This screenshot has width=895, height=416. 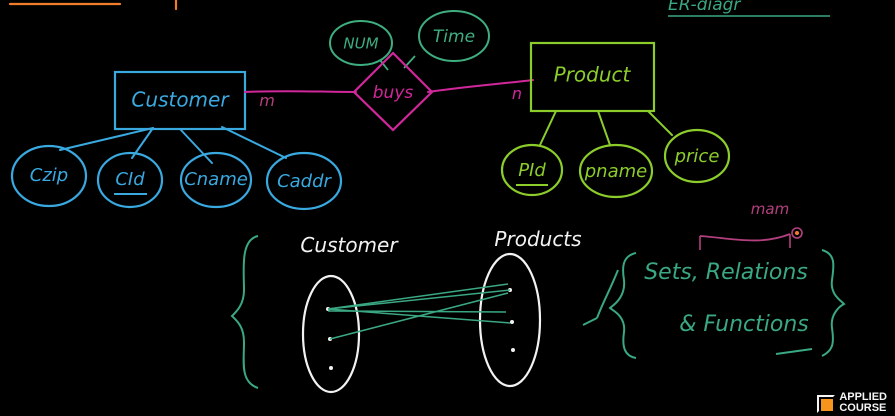 I want to click on attr-cname: Cname, so click(x=216, y=180).